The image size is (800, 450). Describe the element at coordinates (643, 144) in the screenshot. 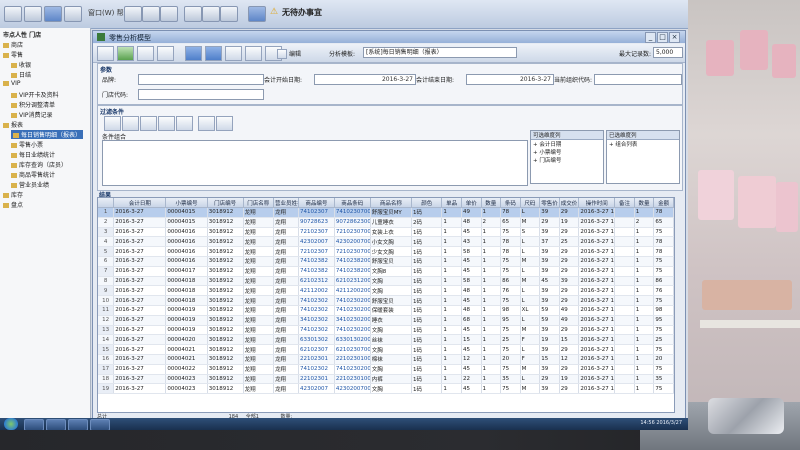

I see `dim-item: + 组合列表` at that location.